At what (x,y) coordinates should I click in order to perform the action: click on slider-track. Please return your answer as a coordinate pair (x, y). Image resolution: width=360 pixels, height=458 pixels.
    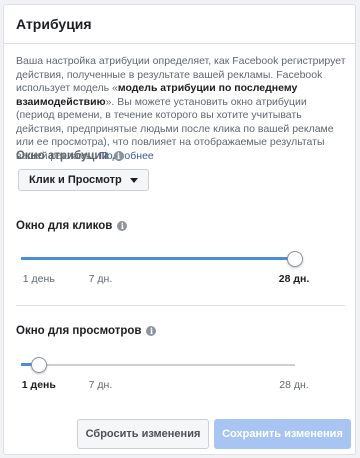
    Looking at the image, I should click on (158, 365).